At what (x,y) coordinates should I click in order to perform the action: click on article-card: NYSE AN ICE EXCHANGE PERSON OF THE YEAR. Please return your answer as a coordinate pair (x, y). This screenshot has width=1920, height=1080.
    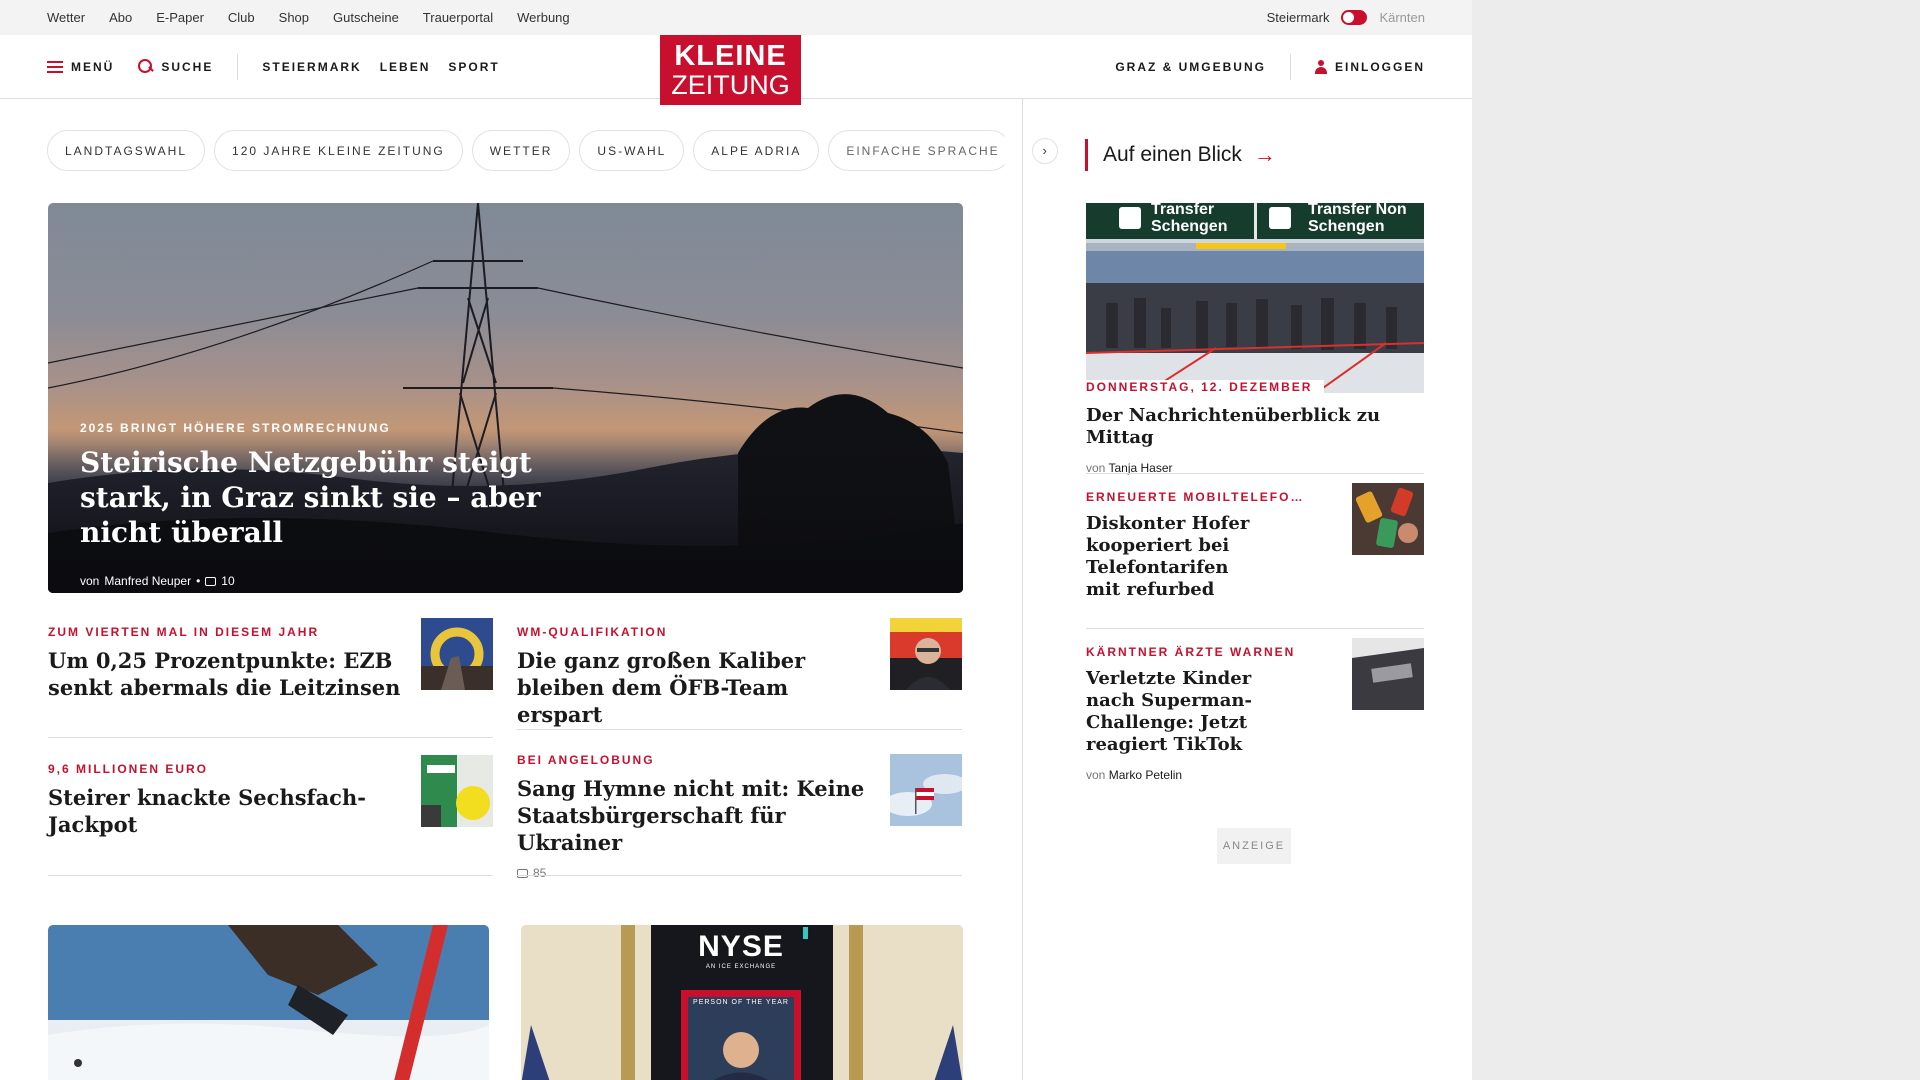
    Looking at the image, I should click on (742, 1002).